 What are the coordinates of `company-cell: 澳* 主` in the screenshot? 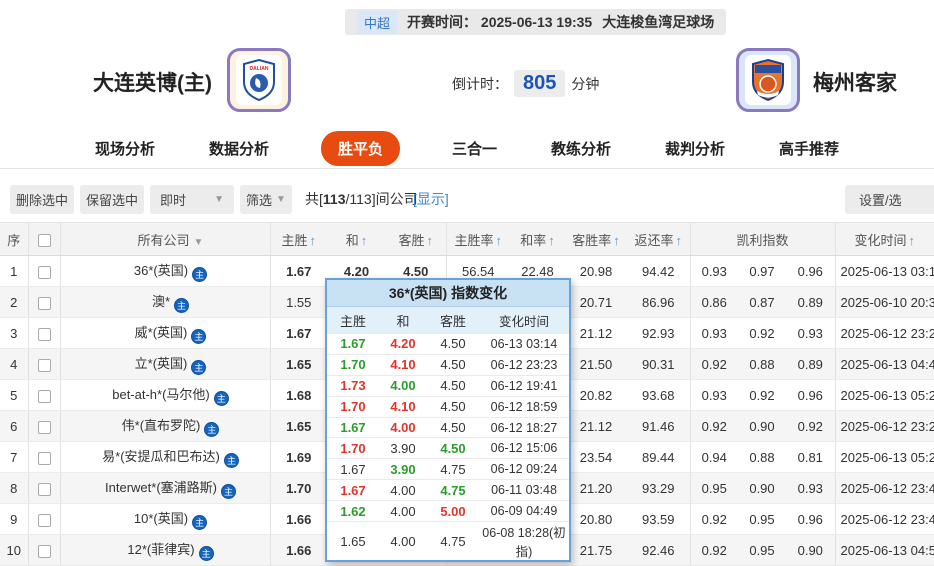 It's located at (165, 302).